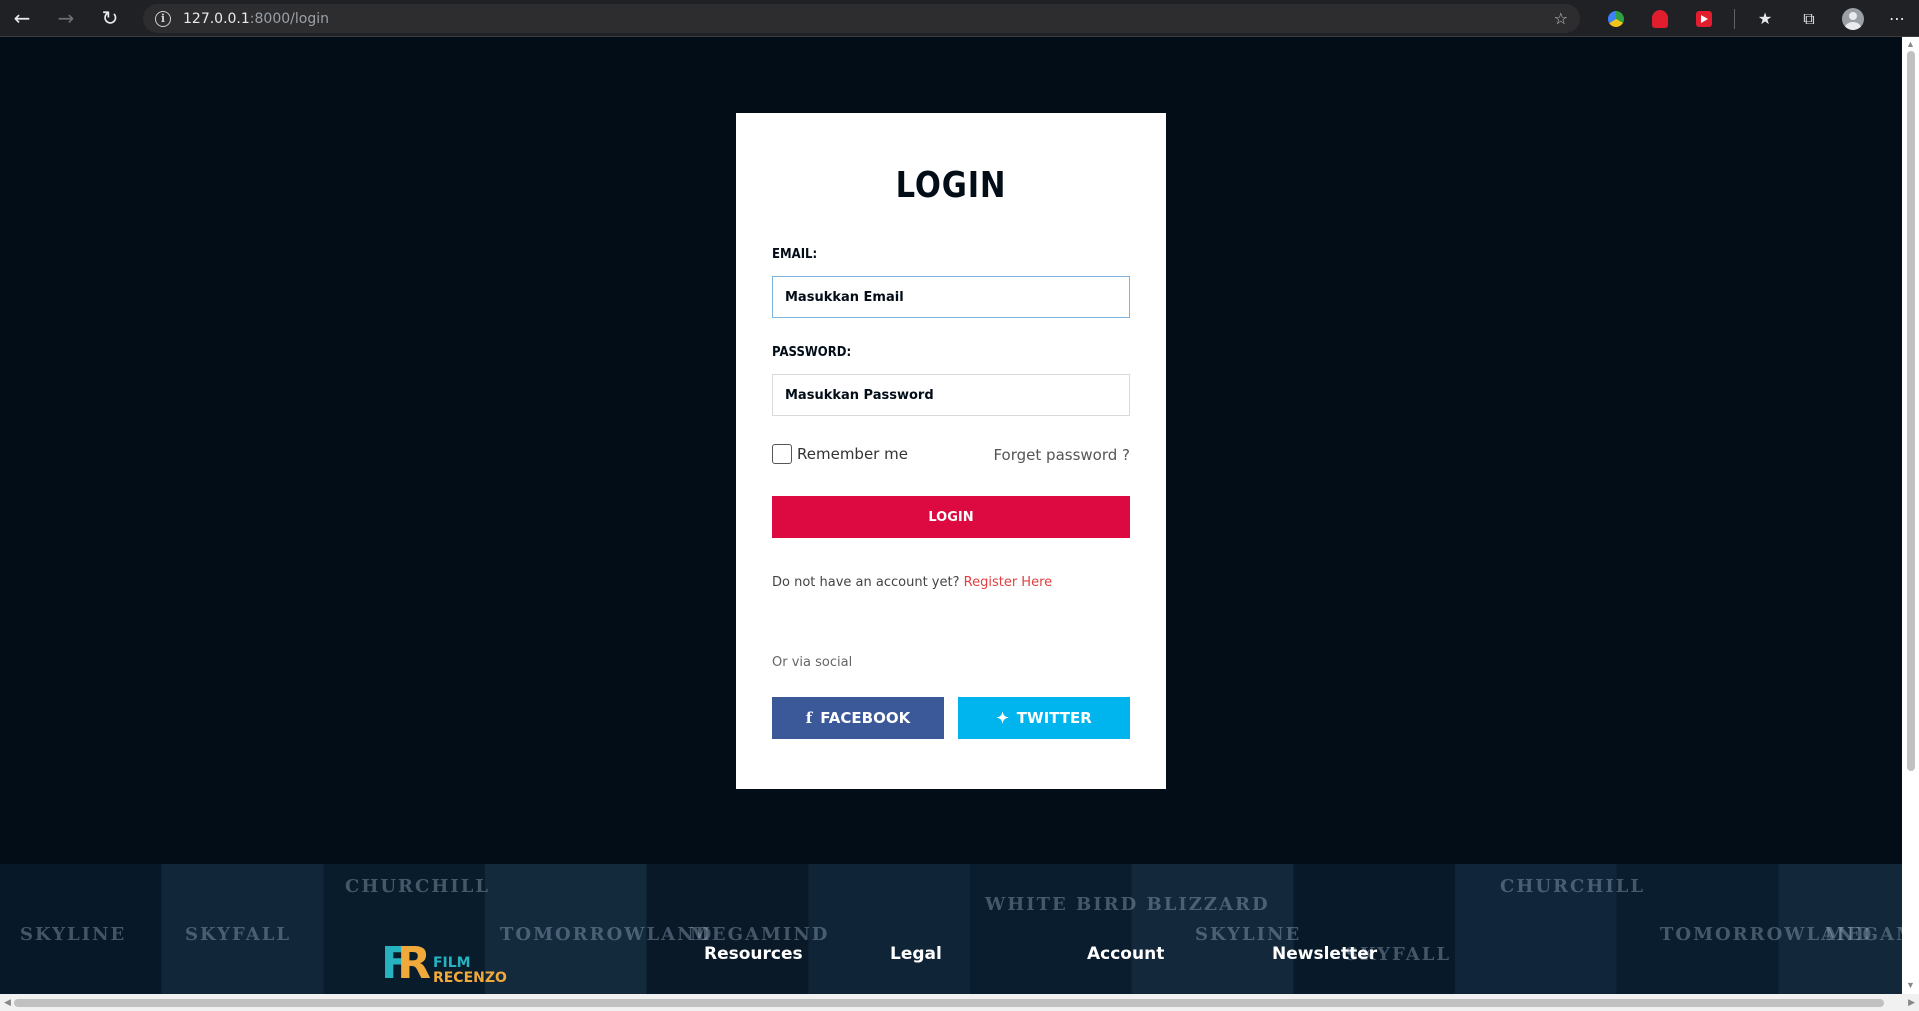  Describe the element at coordinates (809, 718) in the screenshot. I see `facebook-icon: f` at that location.